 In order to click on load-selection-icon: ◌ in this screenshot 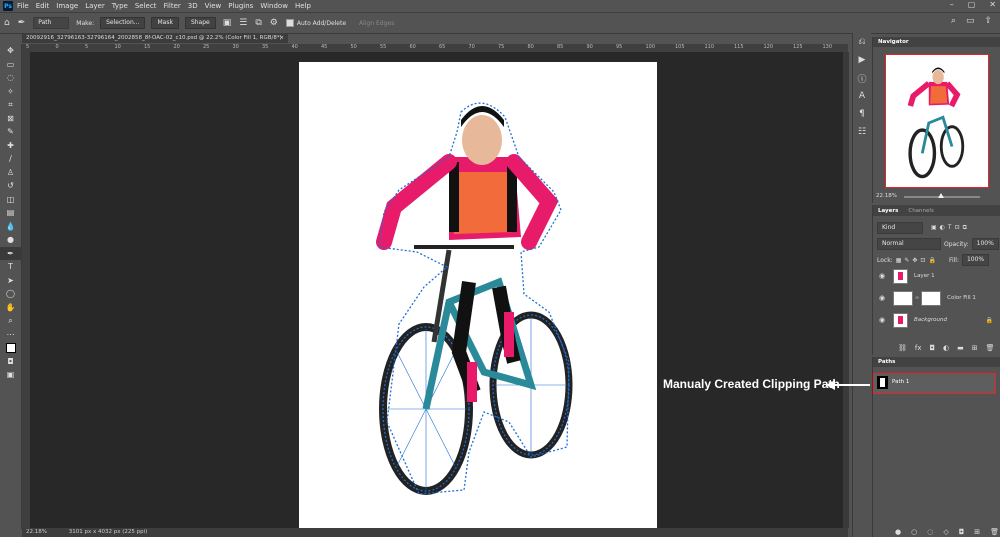, I will do `click(930, 532)`.